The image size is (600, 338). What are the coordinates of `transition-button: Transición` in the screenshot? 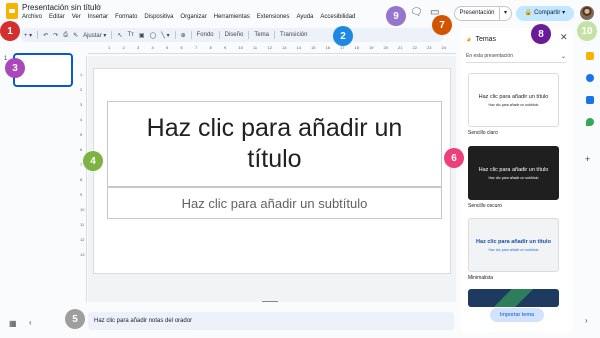 It's located at (293, 35).